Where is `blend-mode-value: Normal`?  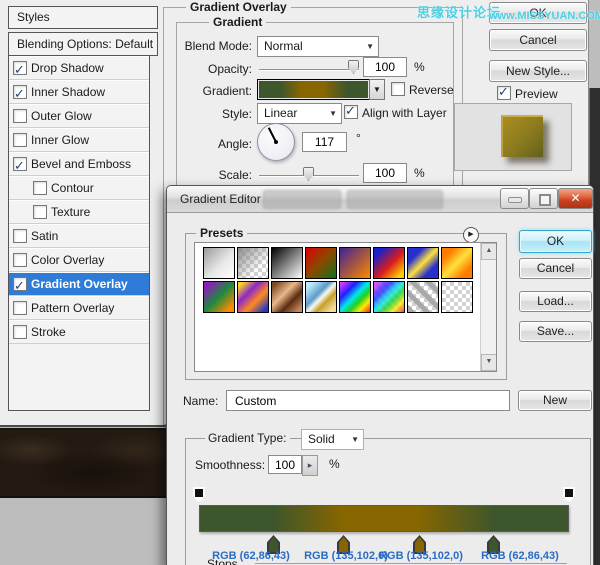 blend-mode-value: Normal is located at coordinates (283, 46).